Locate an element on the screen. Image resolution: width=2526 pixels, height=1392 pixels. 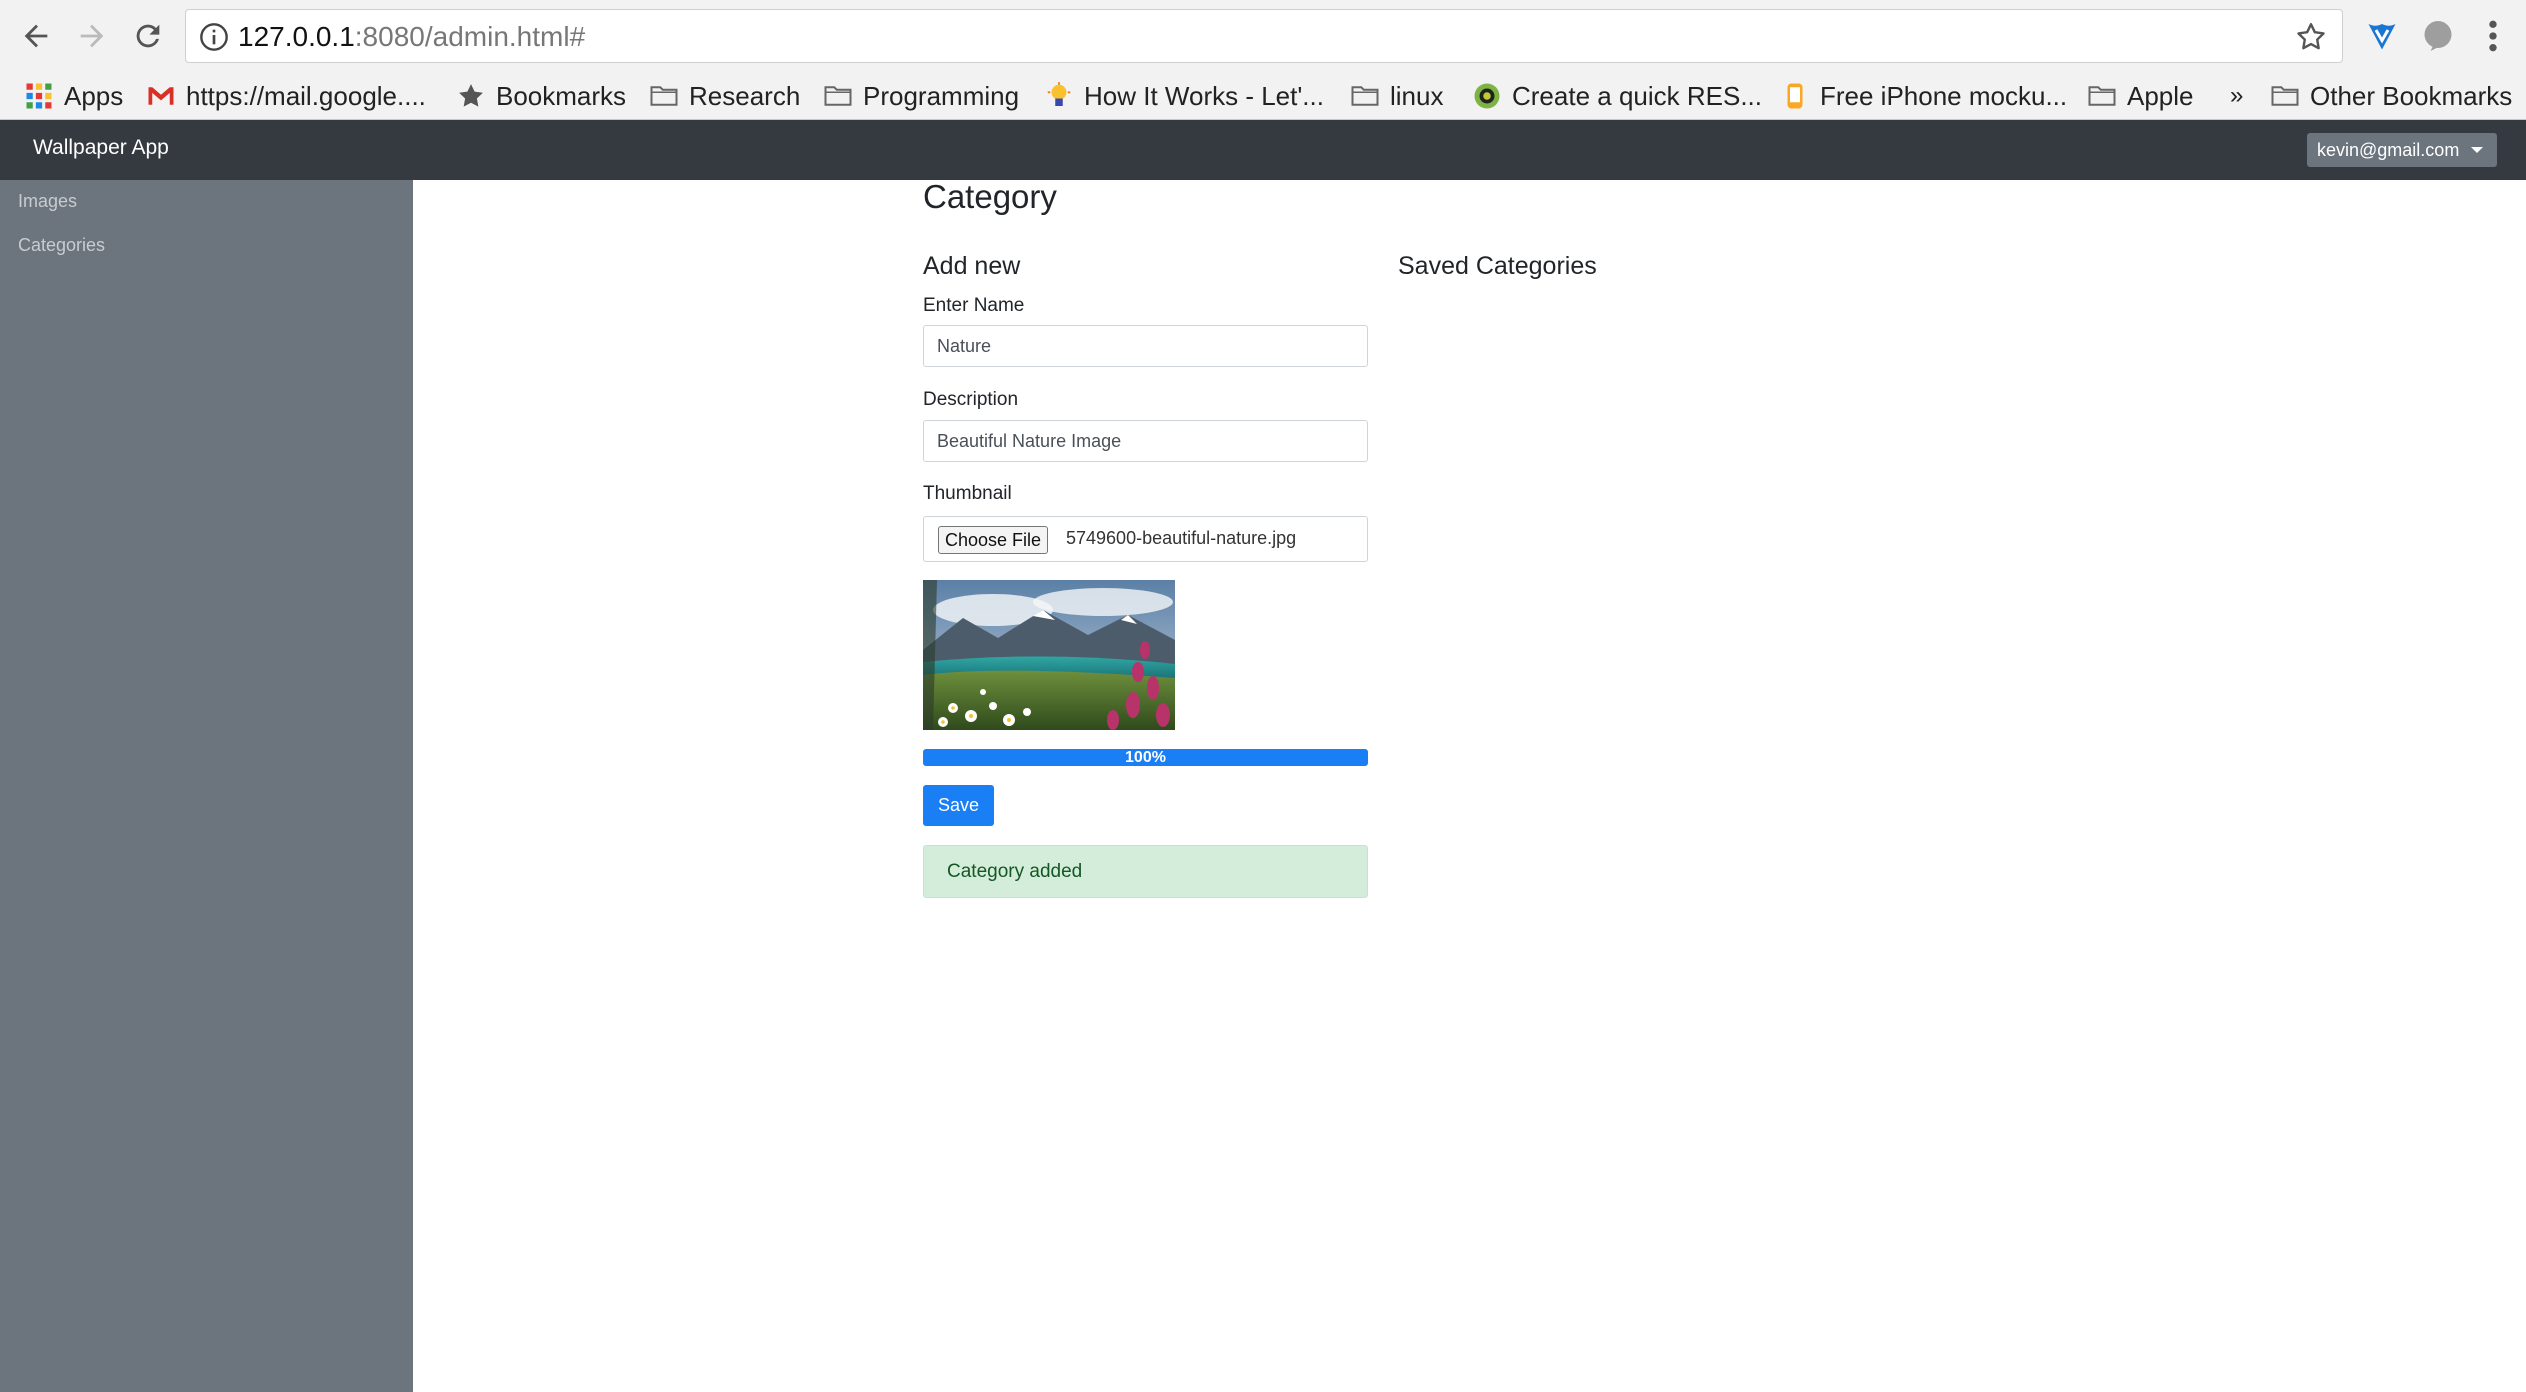
save-button: Save is located at coordinates (958, 805).